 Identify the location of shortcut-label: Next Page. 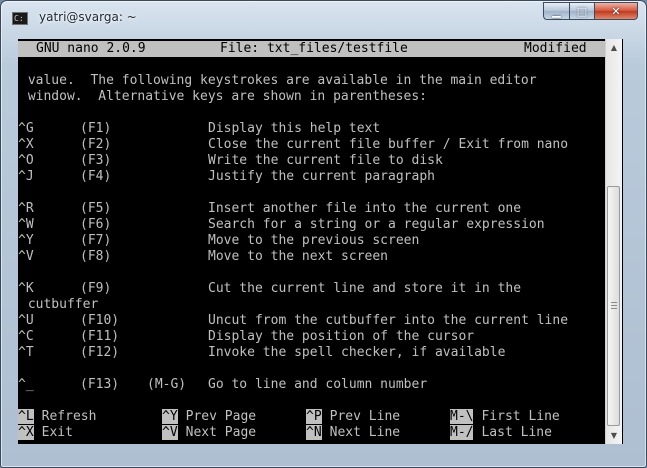
(221, 432).